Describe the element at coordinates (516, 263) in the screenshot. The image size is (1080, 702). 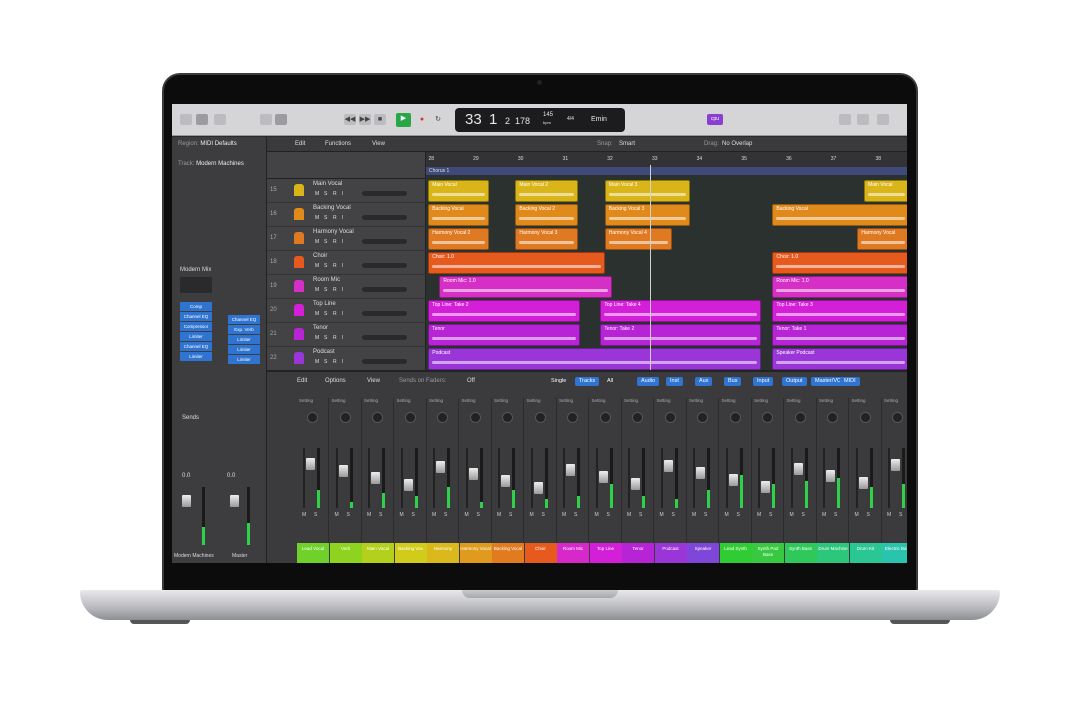
I see `region: Choir: 1.0` at that location.